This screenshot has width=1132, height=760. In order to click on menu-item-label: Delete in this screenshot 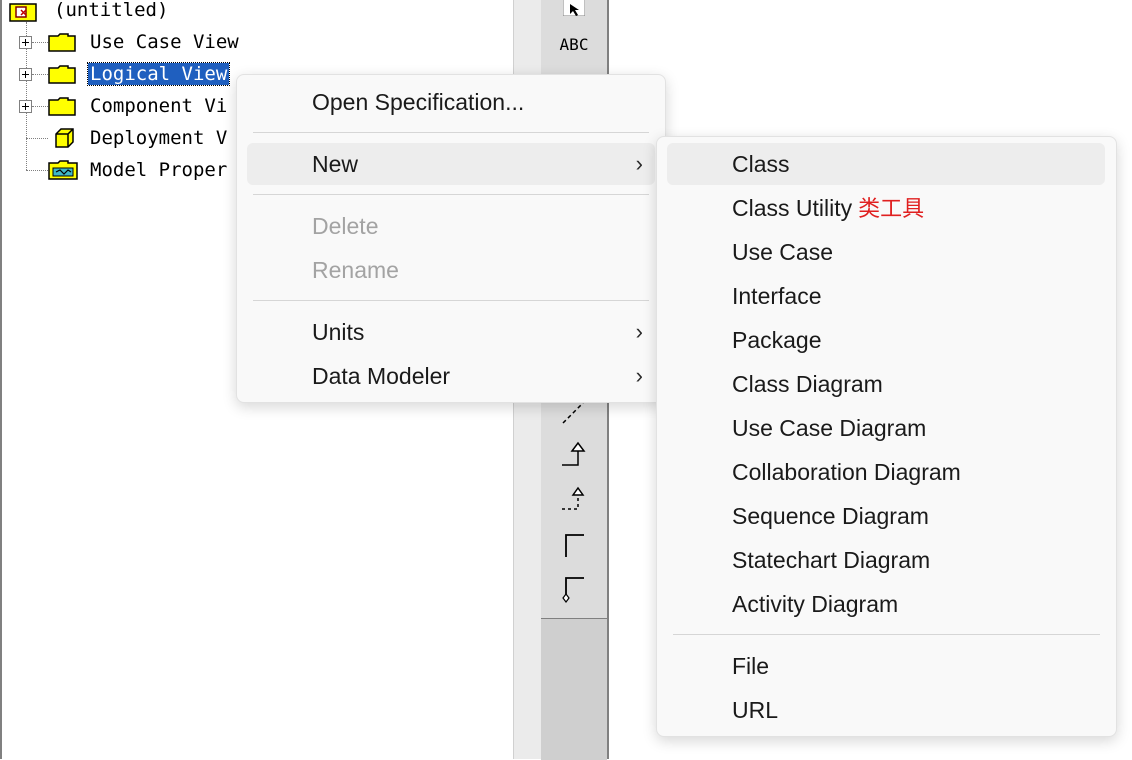, I will do `click(345, 226)`.